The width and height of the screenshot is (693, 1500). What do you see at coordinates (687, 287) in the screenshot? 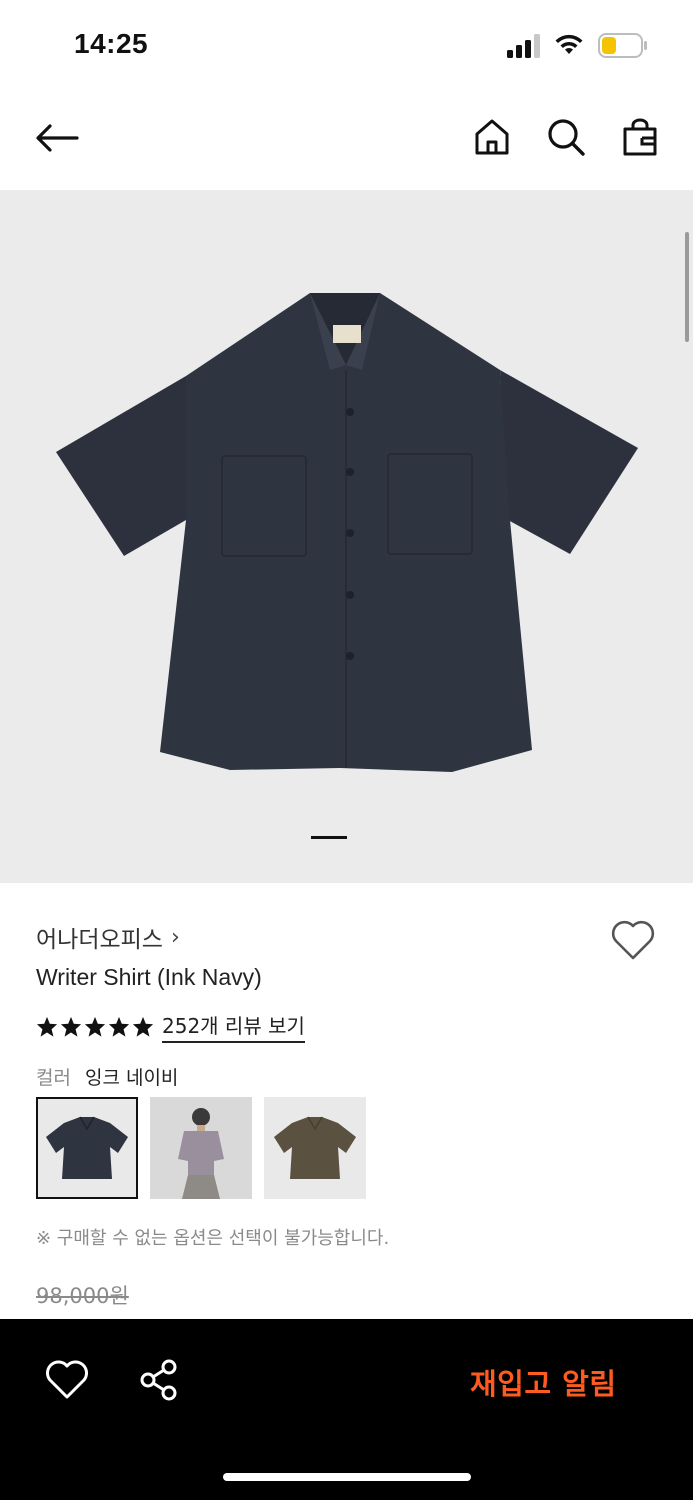
I see `scroll-indicator` at bounding box center [687, 287].